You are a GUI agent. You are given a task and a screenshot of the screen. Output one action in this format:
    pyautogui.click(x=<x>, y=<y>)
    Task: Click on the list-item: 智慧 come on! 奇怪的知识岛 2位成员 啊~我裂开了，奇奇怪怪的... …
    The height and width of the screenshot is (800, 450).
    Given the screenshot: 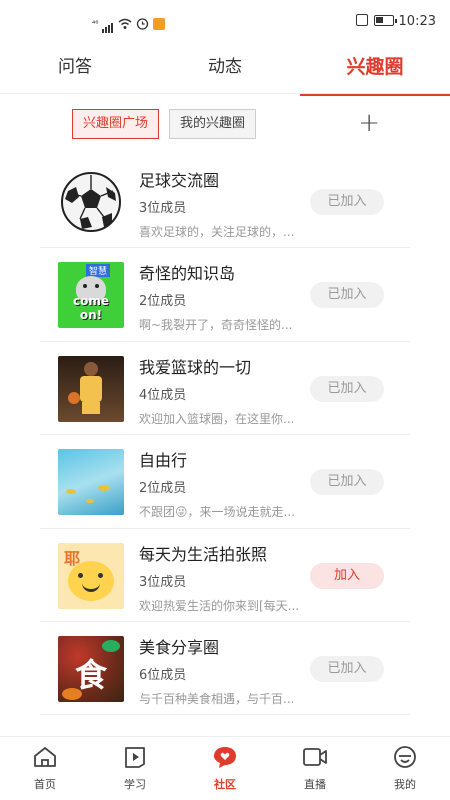 What is the action you would take?
    pyautogui.click(x=225, y=295)
    